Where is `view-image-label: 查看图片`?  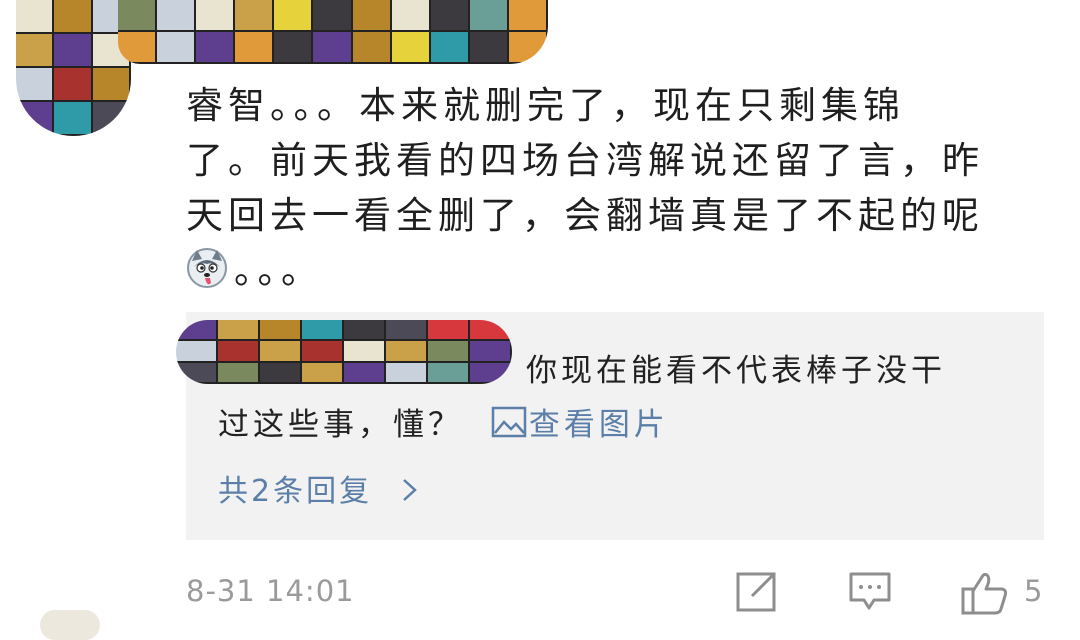 view-image-label: 查看图片 is located at coordinates (598, 425).